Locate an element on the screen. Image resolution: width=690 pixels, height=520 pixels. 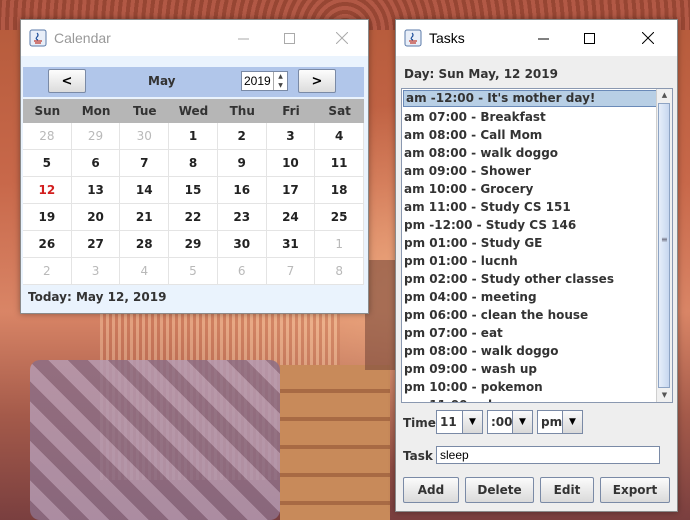
day-label: Day: Sun May, 12 2019 is located at coordinates (481, 74).